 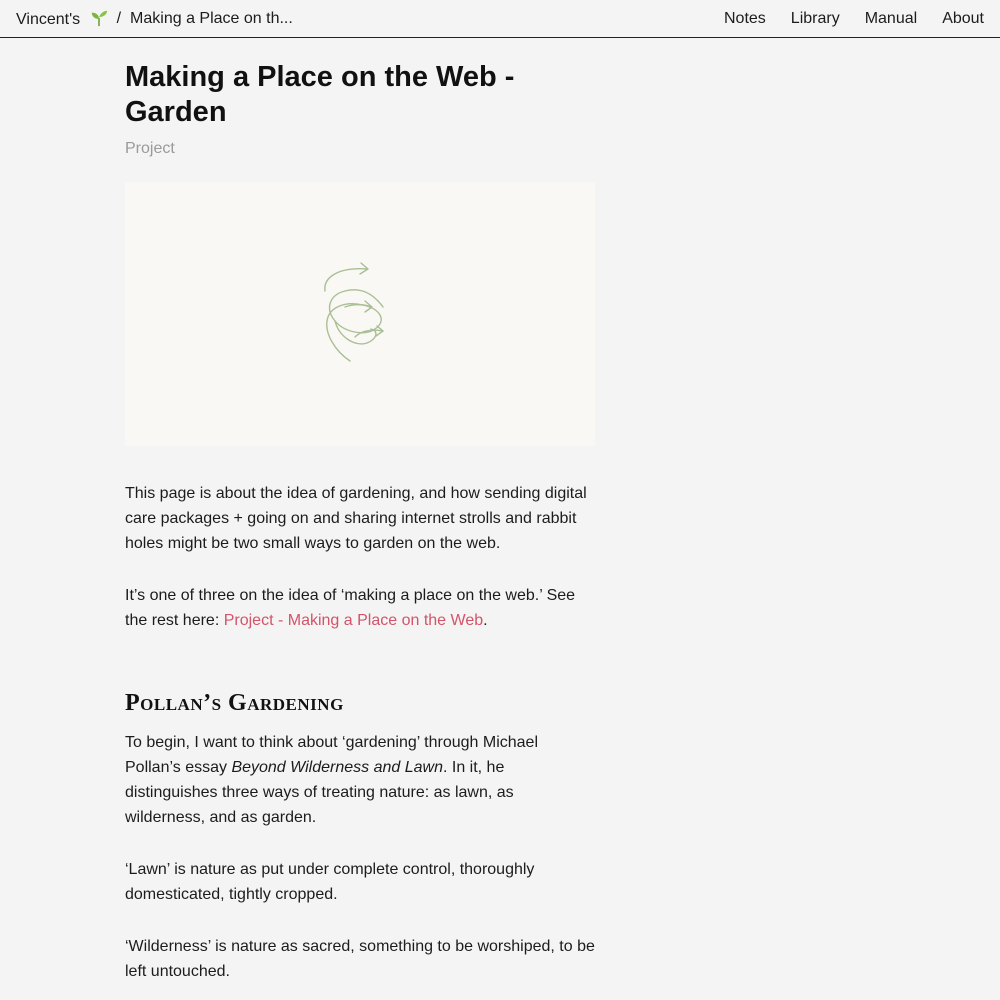 What do you see at coordinates (99, 18) in the screenshot?
I see `seedling-icon` at bounding box center [99, 18].